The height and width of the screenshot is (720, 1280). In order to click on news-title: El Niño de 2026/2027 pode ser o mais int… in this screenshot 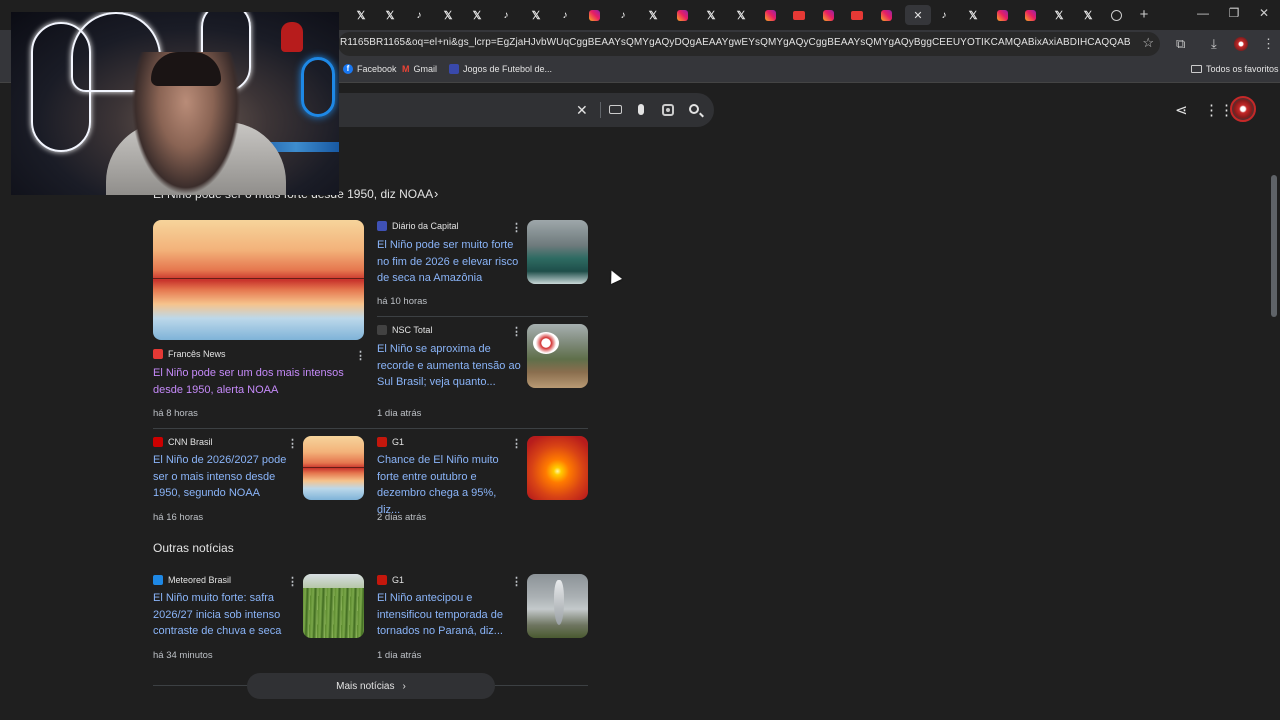, I will do `click(225, 477)`.